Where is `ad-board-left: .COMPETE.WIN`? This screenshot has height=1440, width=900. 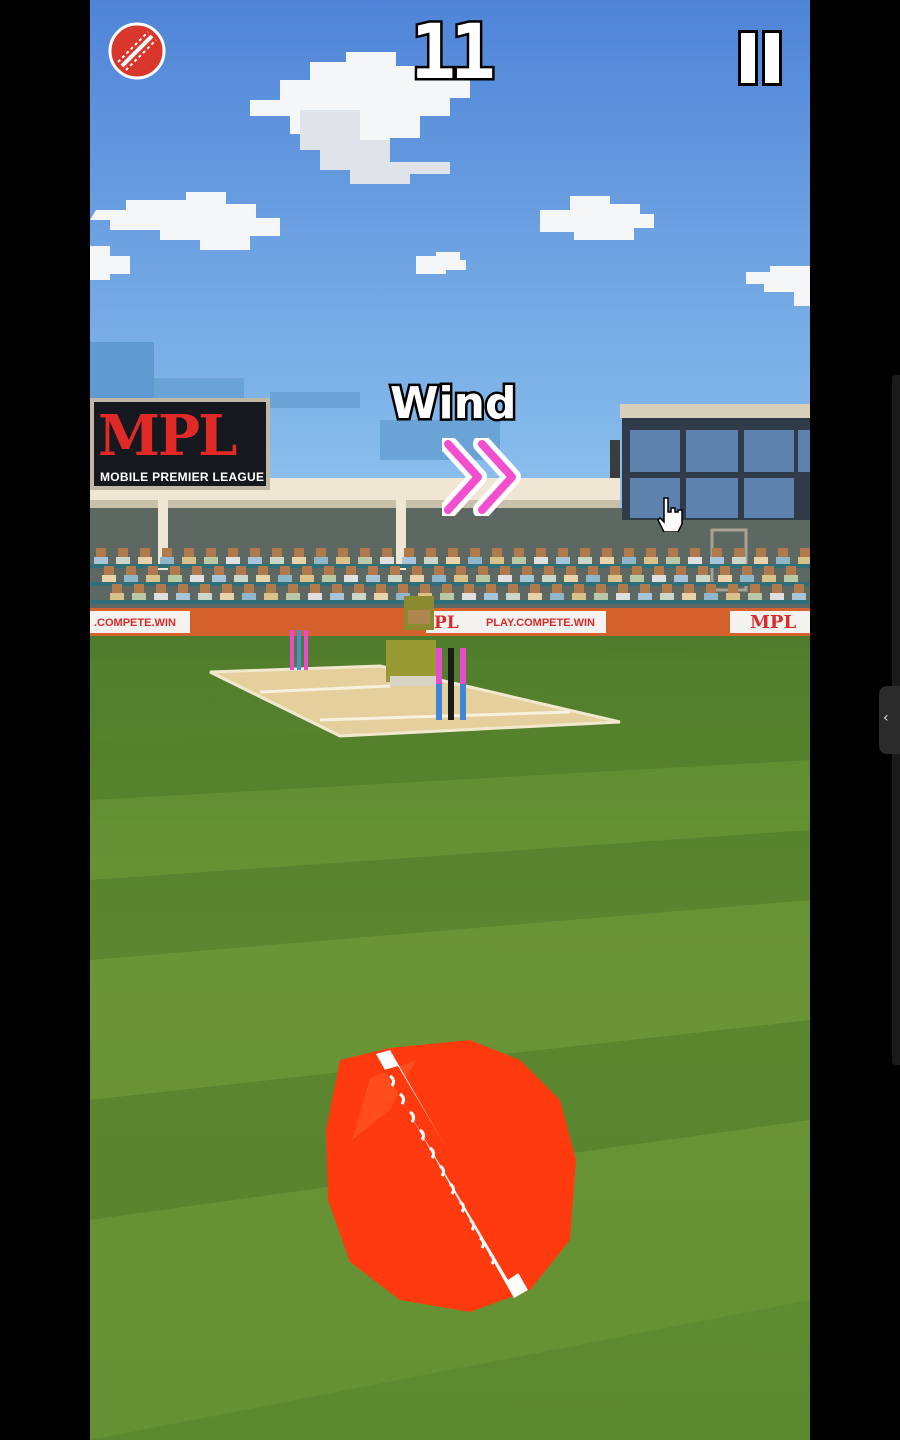 ad-board-left: .COMPETE.WIN is located at coordinates (135, 623).